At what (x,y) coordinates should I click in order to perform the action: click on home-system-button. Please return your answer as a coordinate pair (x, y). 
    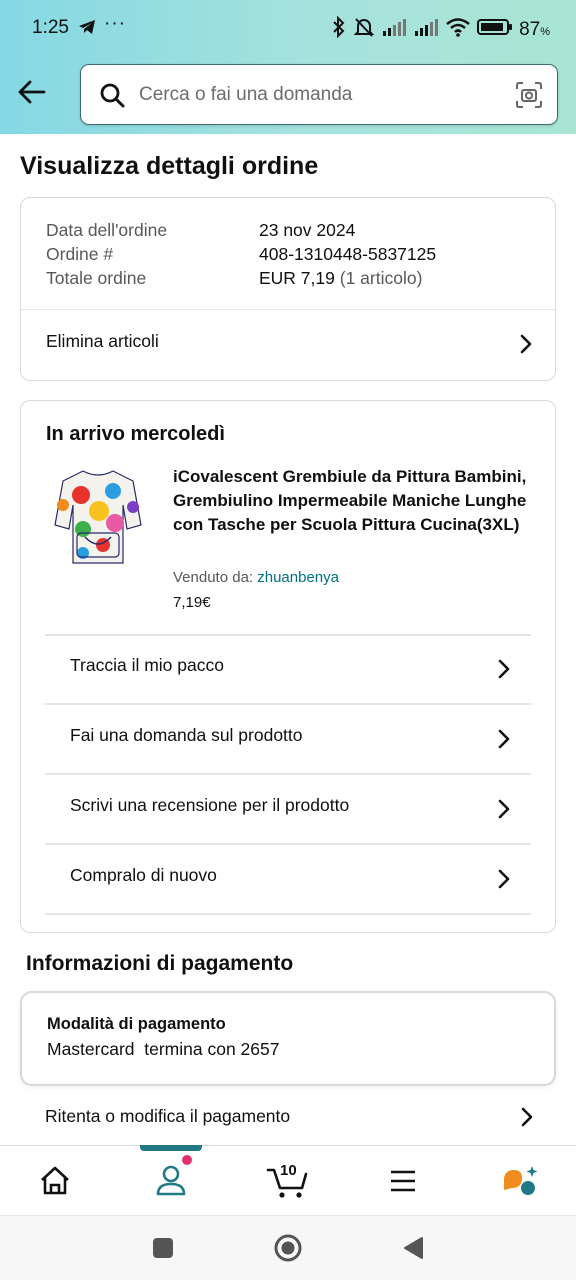
    Looking at the image, I should click on (288, 1250).